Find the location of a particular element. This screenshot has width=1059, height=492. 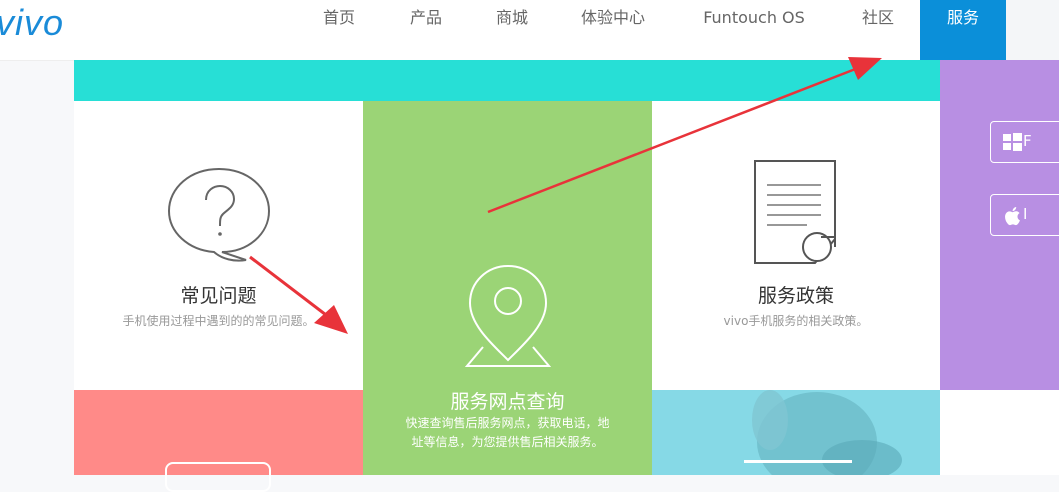

apple-icon is located at coordinates (1012, 216).